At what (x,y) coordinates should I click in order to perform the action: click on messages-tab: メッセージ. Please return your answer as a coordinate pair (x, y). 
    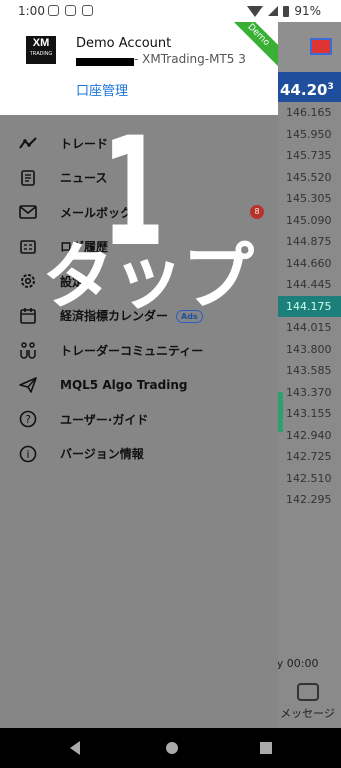
    Looking at the image, I should click on (307, 702).